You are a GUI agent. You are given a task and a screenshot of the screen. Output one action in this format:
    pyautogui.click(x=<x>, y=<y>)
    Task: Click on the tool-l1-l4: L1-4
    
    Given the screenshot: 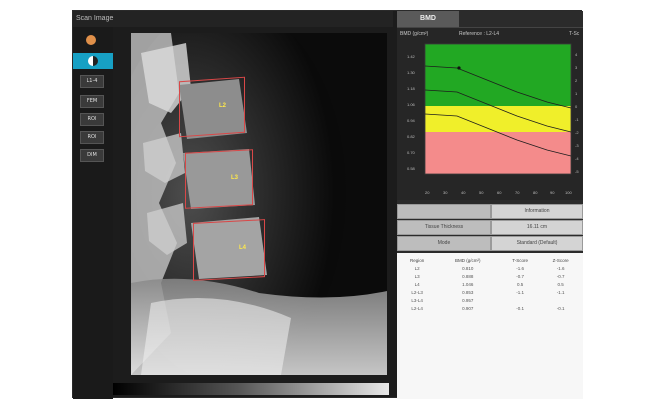 What is the action you would take?
    pyautogui.click(x=92, y=81)
    